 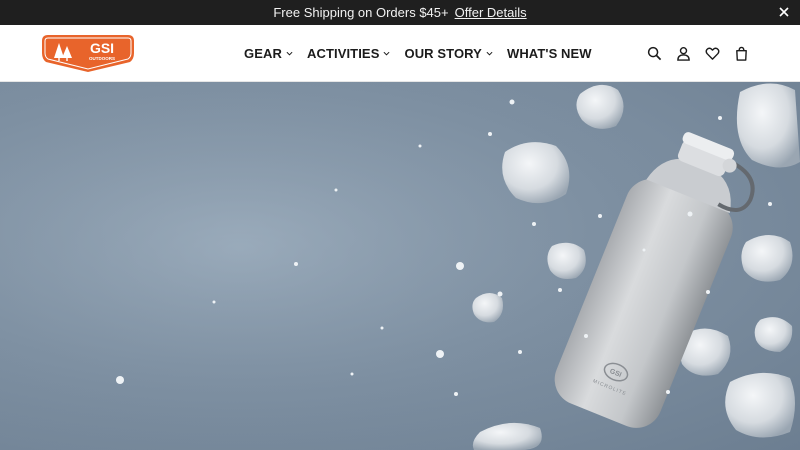 What do you see at coordinates (88, 53) in the screenshot?
I see `gsi-logo: GSI OUTDOORS` at bounding box center [88, 53].